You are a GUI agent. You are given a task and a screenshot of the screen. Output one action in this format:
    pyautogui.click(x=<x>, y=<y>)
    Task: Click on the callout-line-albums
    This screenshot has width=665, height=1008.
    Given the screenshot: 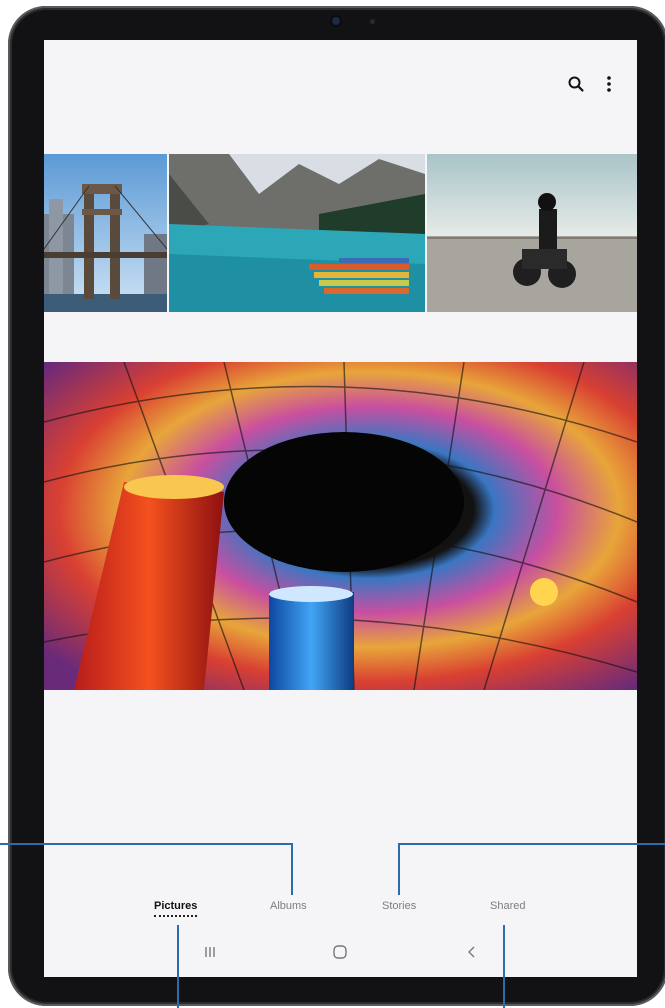 What is the action you would take?
    pyautogui.click(x=146, y=844)
    